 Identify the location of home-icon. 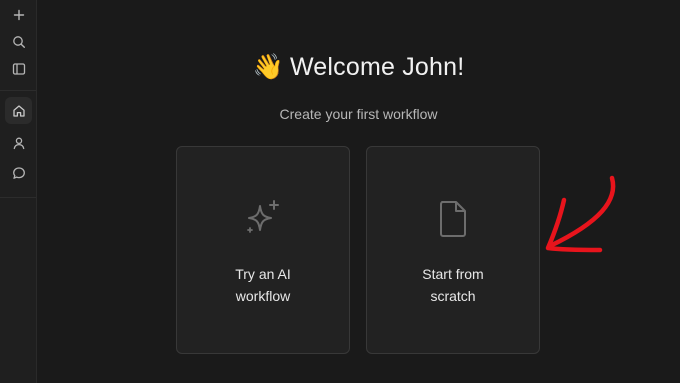
(19, 111).